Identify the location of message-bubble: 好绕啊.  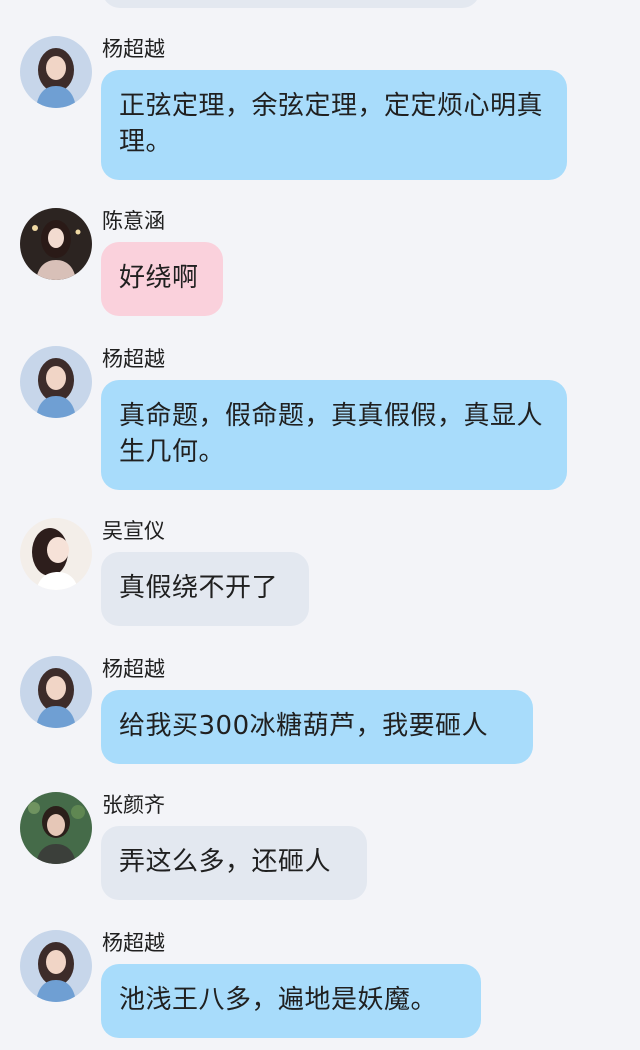
(162, 279).